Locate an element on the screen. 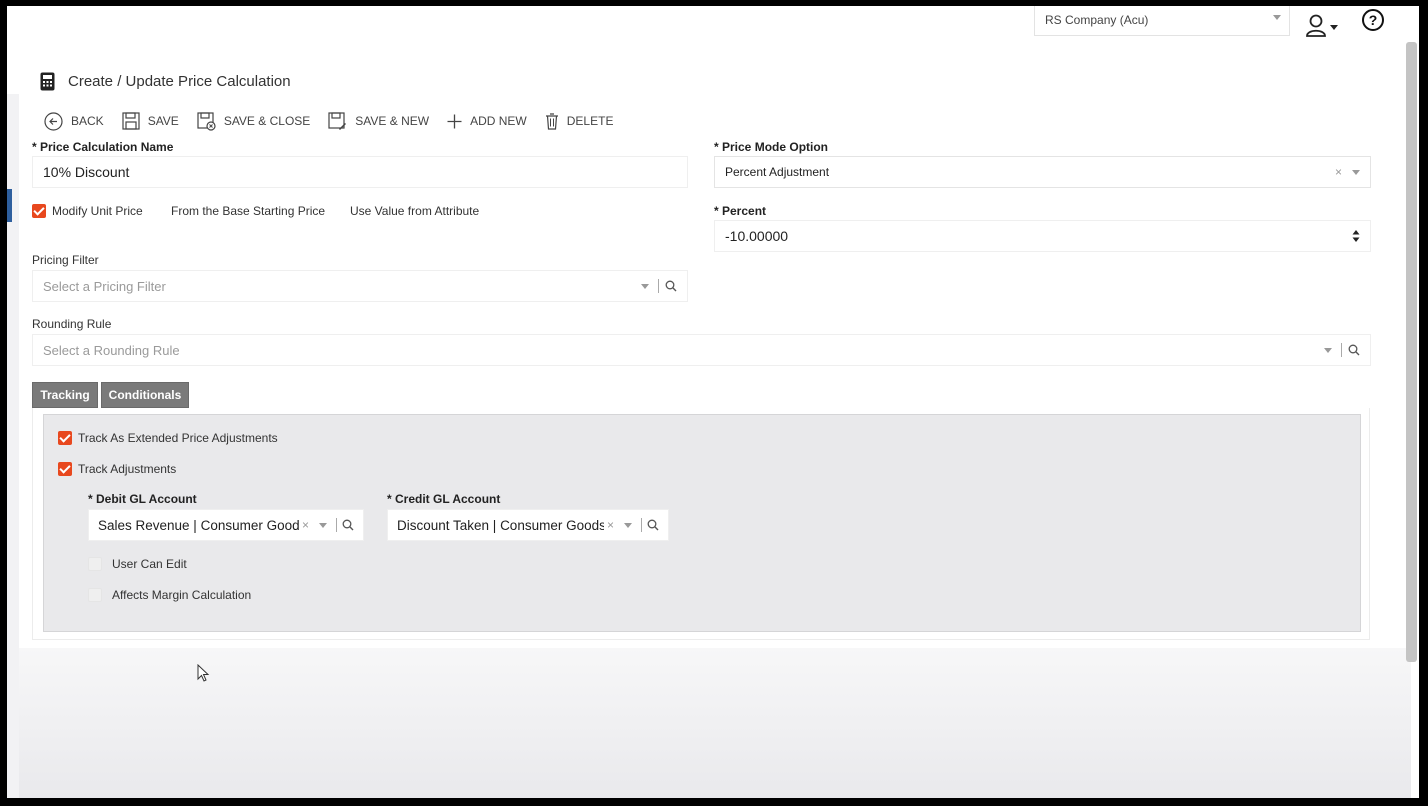 The image size is (1428, 806). rounding-rule-placeholder: Select a Rounding Rule is located at coordinates (111, 350).